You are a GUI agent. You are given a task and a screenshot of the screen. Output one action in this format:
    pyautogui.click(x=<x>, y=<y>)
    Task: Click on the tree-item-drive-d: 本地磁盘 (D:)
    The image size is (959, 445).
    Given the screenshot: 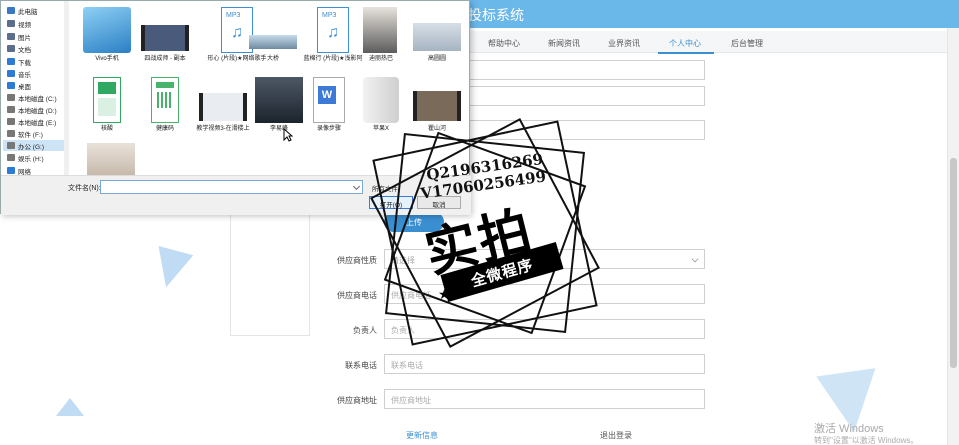 What is the action you would take?
    pyautogui.click(x=32, y=109)
    